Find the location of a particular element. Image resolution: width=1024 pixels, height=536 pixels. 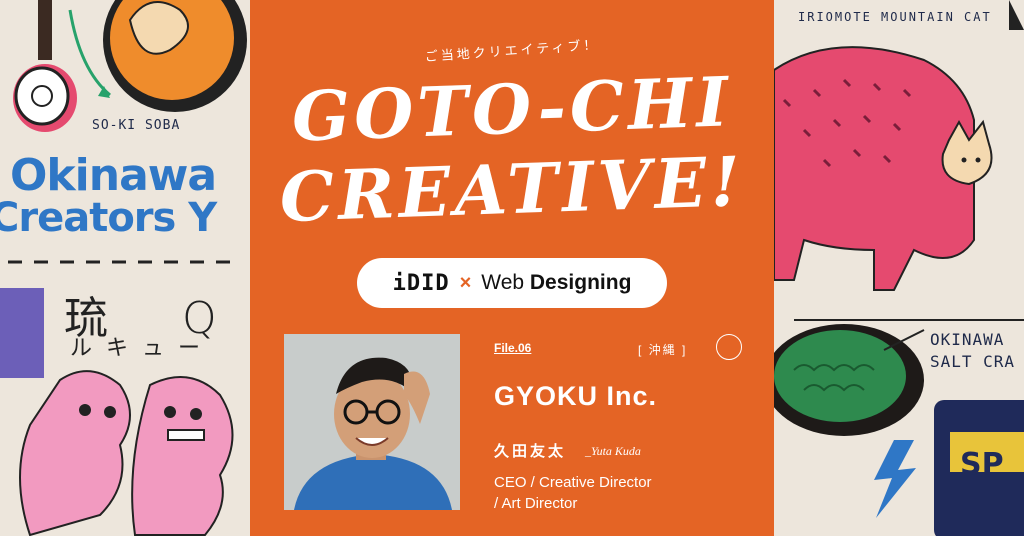

file-number: File.06 is located at coordinates (513, 348).